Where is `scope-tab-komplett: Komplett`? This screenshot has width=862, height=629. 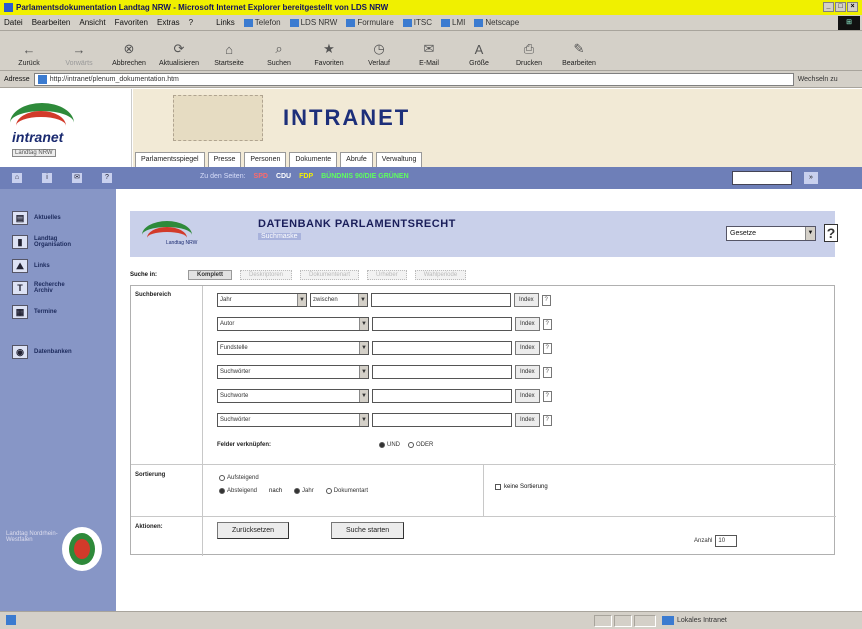 scope-tab-komplett: Komplett is located at coordinates (210, 275).